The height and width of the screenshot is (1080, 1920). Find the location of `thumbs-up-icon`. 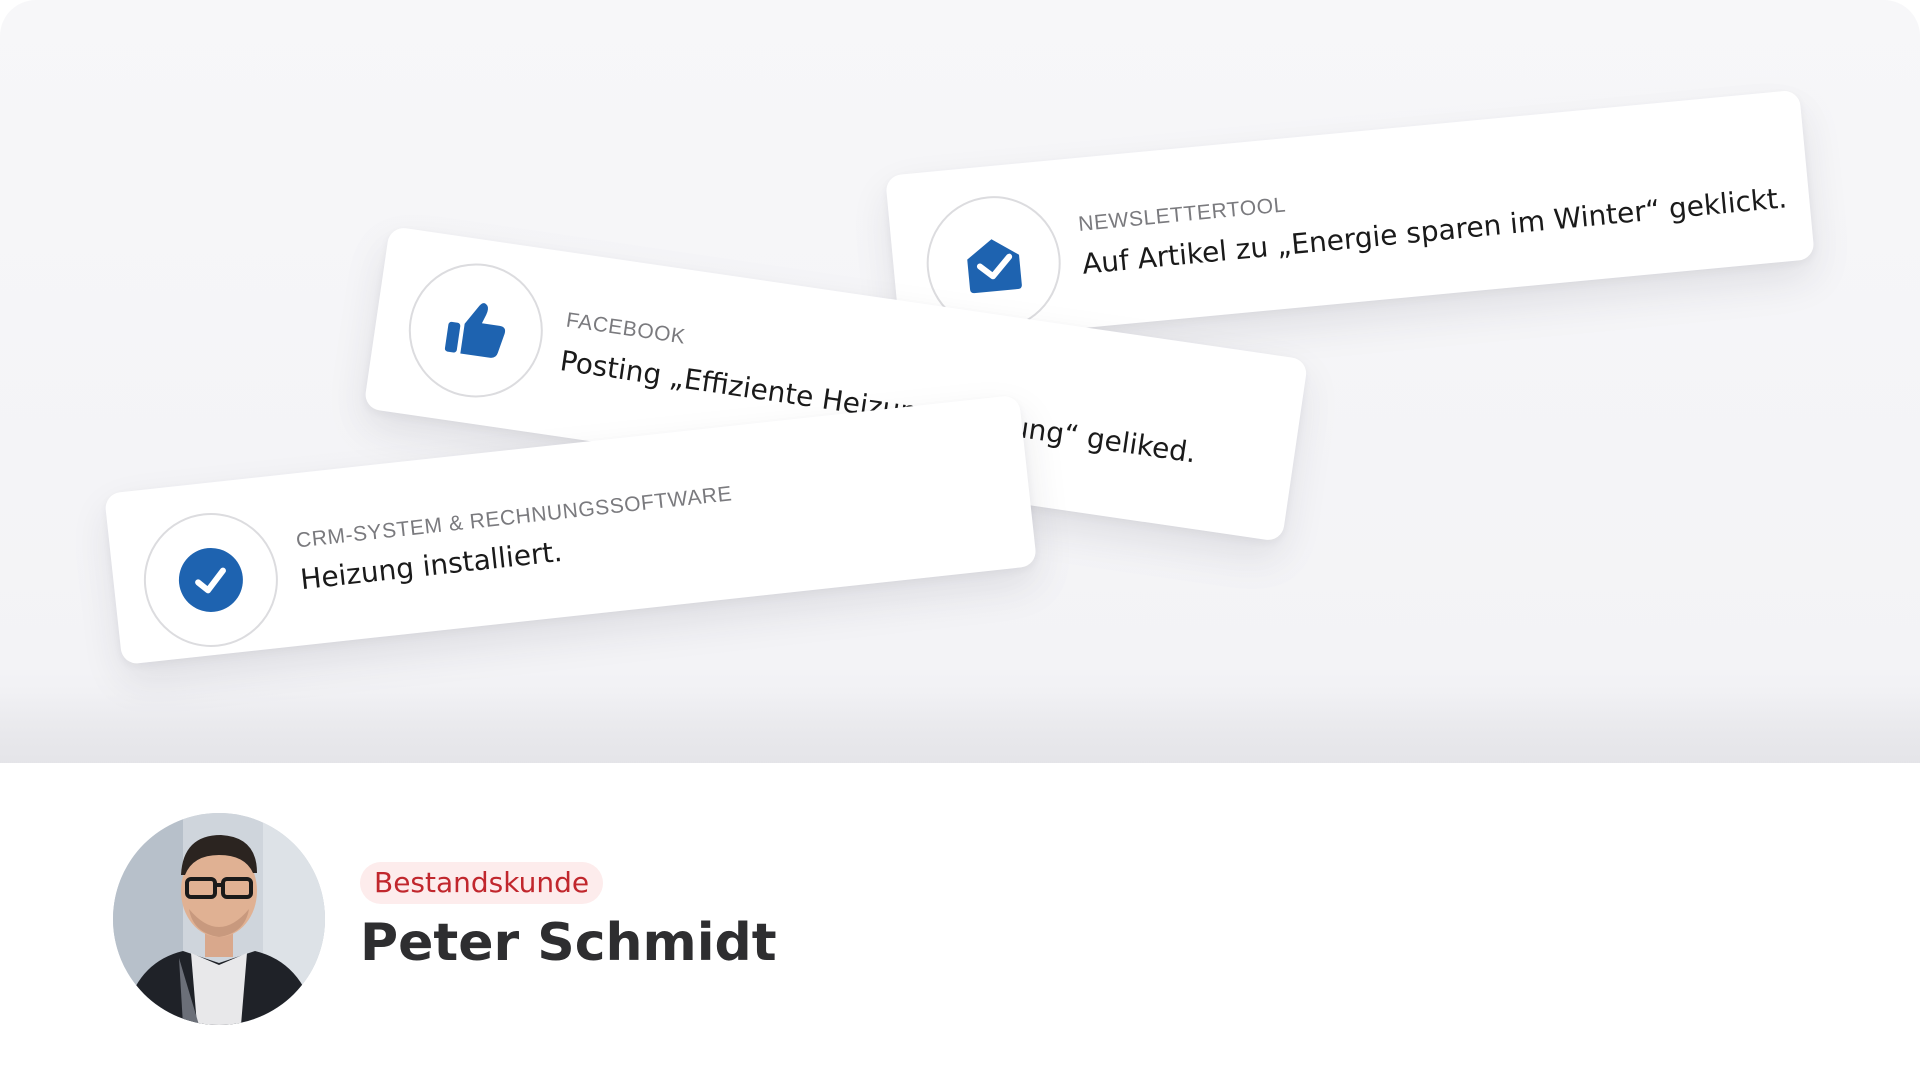

thumbs-up-icon is located at coordinates (475, 330).